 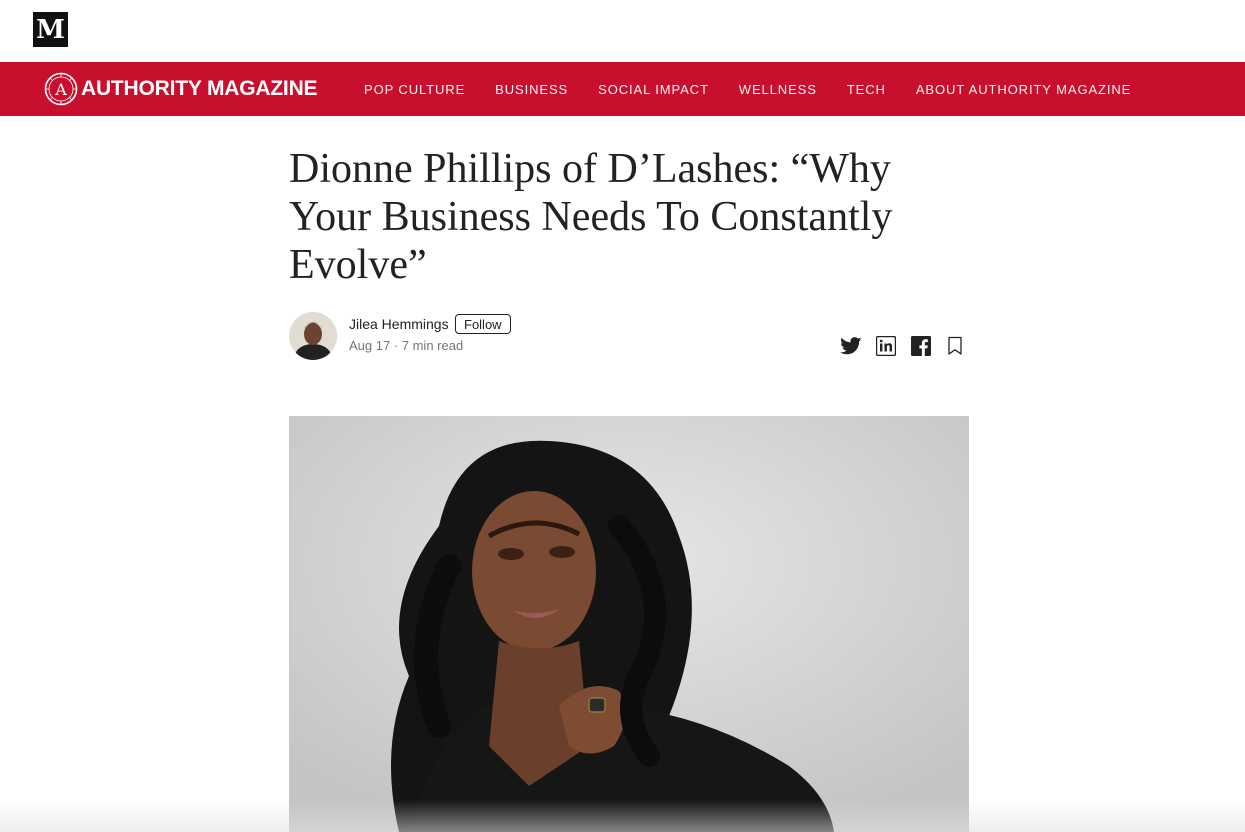 What do you see at coordinates (778, 89) in the screenshot?
I see `nav-item-wellness: WELLNESS` at bounding box center [778, 89].